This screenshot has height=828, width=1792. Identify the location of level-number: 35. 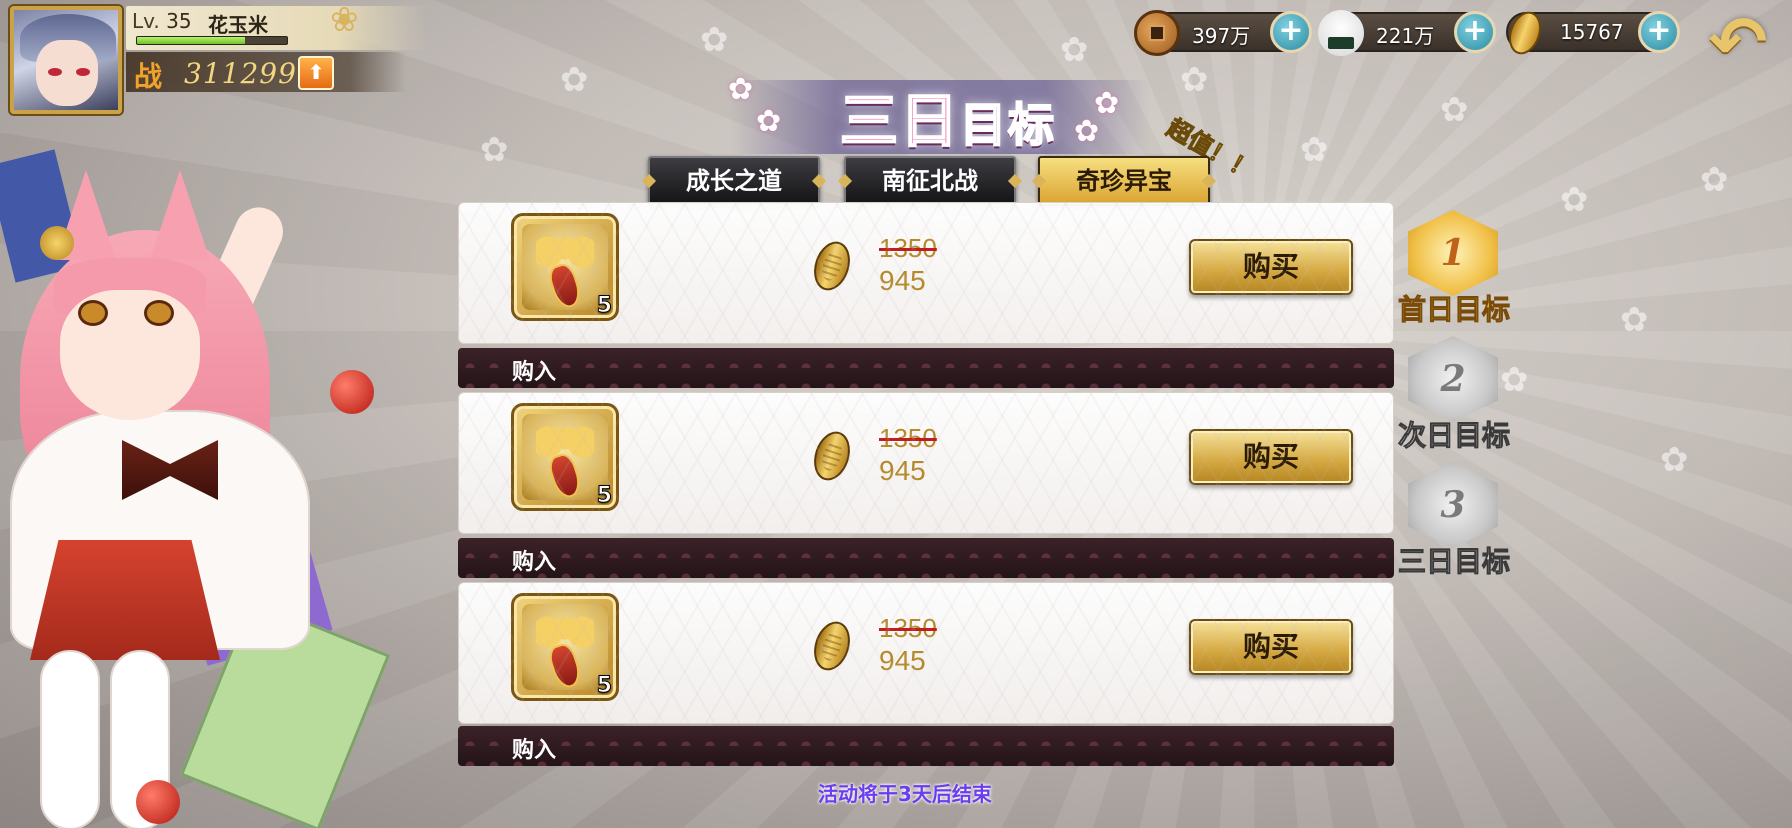
(179, 21).